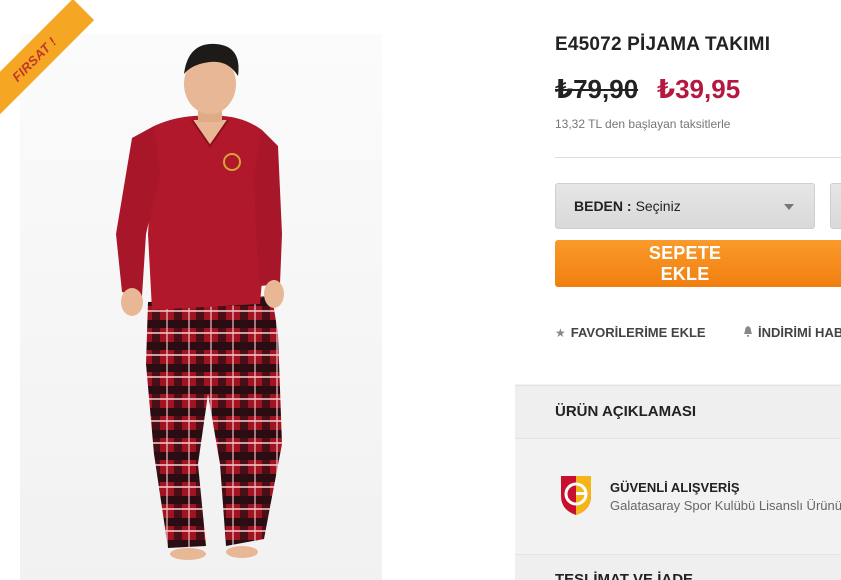 This screenshot has height=580, width=841. Describe the element at coordinates (799, 332) in the screenshot. I see `price-drop-alert-label: İNDİRİMİ HABER` at that location.